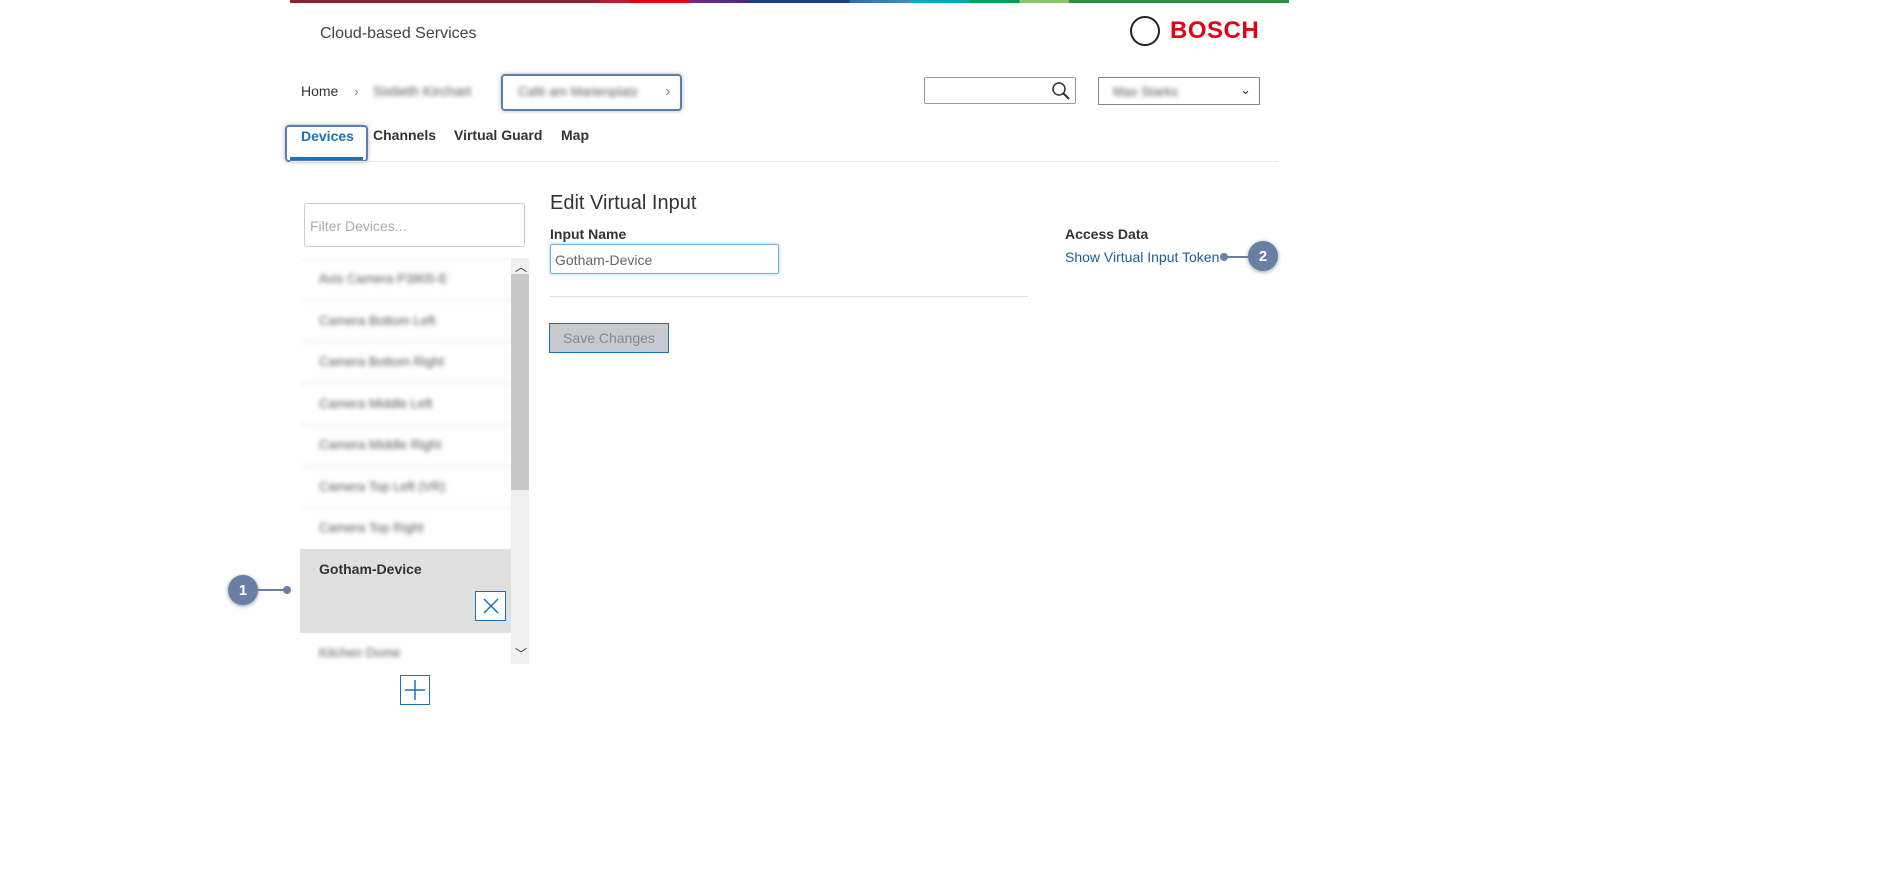  I want to click on list-item: Camera Bottom Left, so click(405, 320).